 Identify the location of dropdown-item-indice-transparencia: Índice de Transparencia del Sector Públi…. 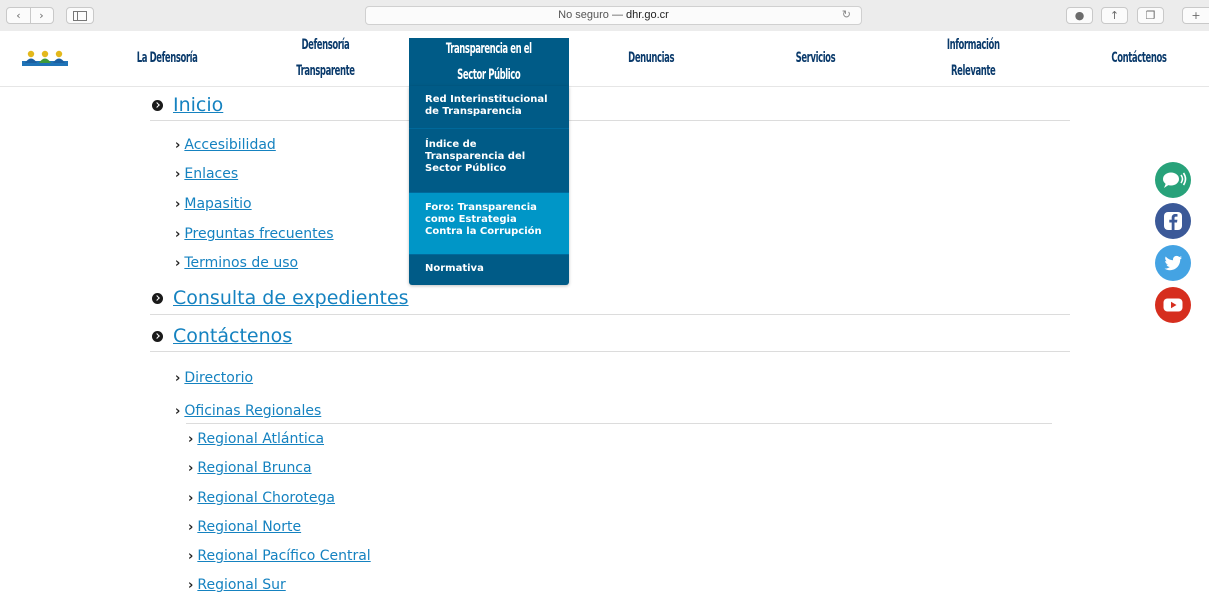
(489, 160).